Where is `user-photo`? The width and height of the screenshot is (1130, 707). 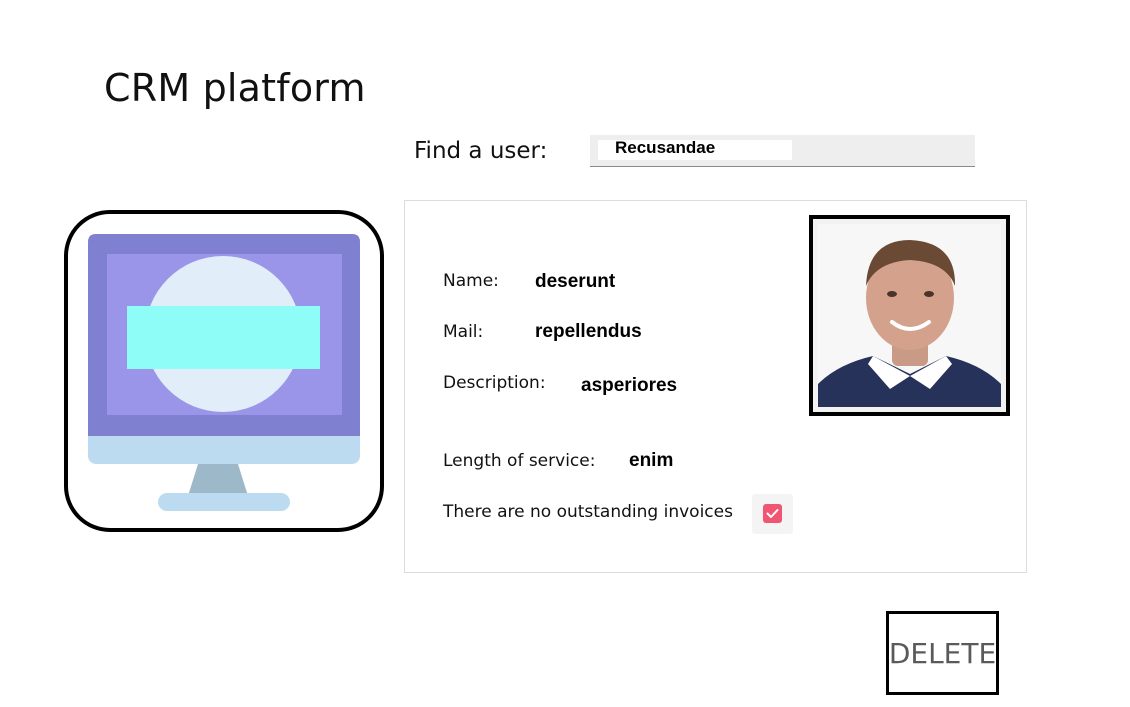 user-photo is located at coordinates (909, 315).